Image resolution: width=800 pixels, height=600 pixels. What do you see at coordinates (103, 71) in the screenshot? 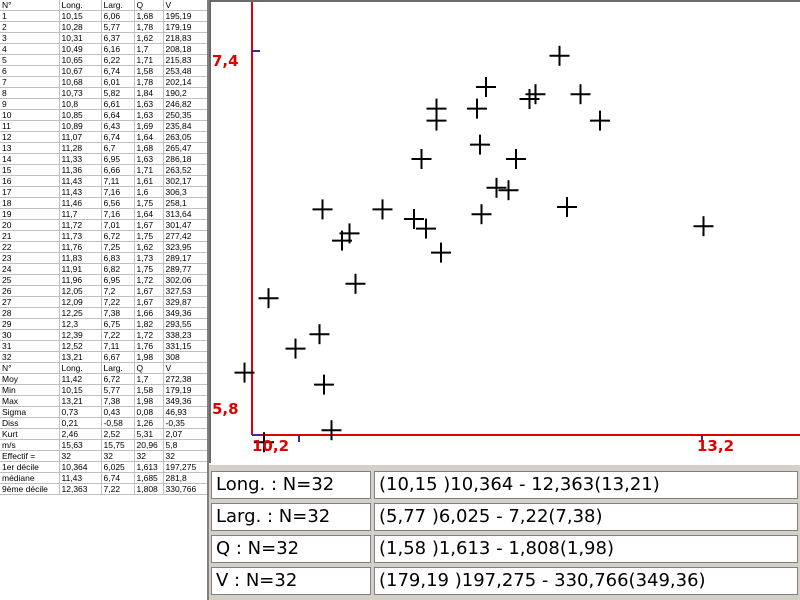
I see `table-row: 6 10,67 6,74 1,58 253,48` at bounding box center [103, 71].